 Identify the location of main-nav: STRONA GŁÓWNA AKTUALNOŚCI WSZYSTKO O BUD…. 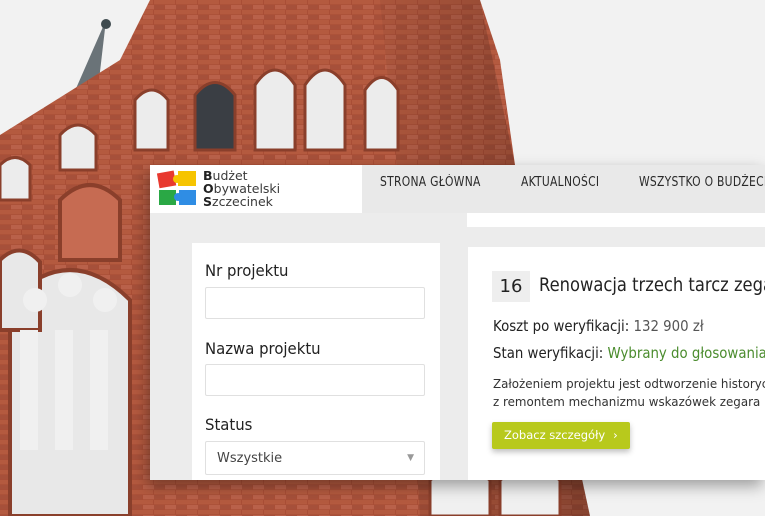
(572, 182).